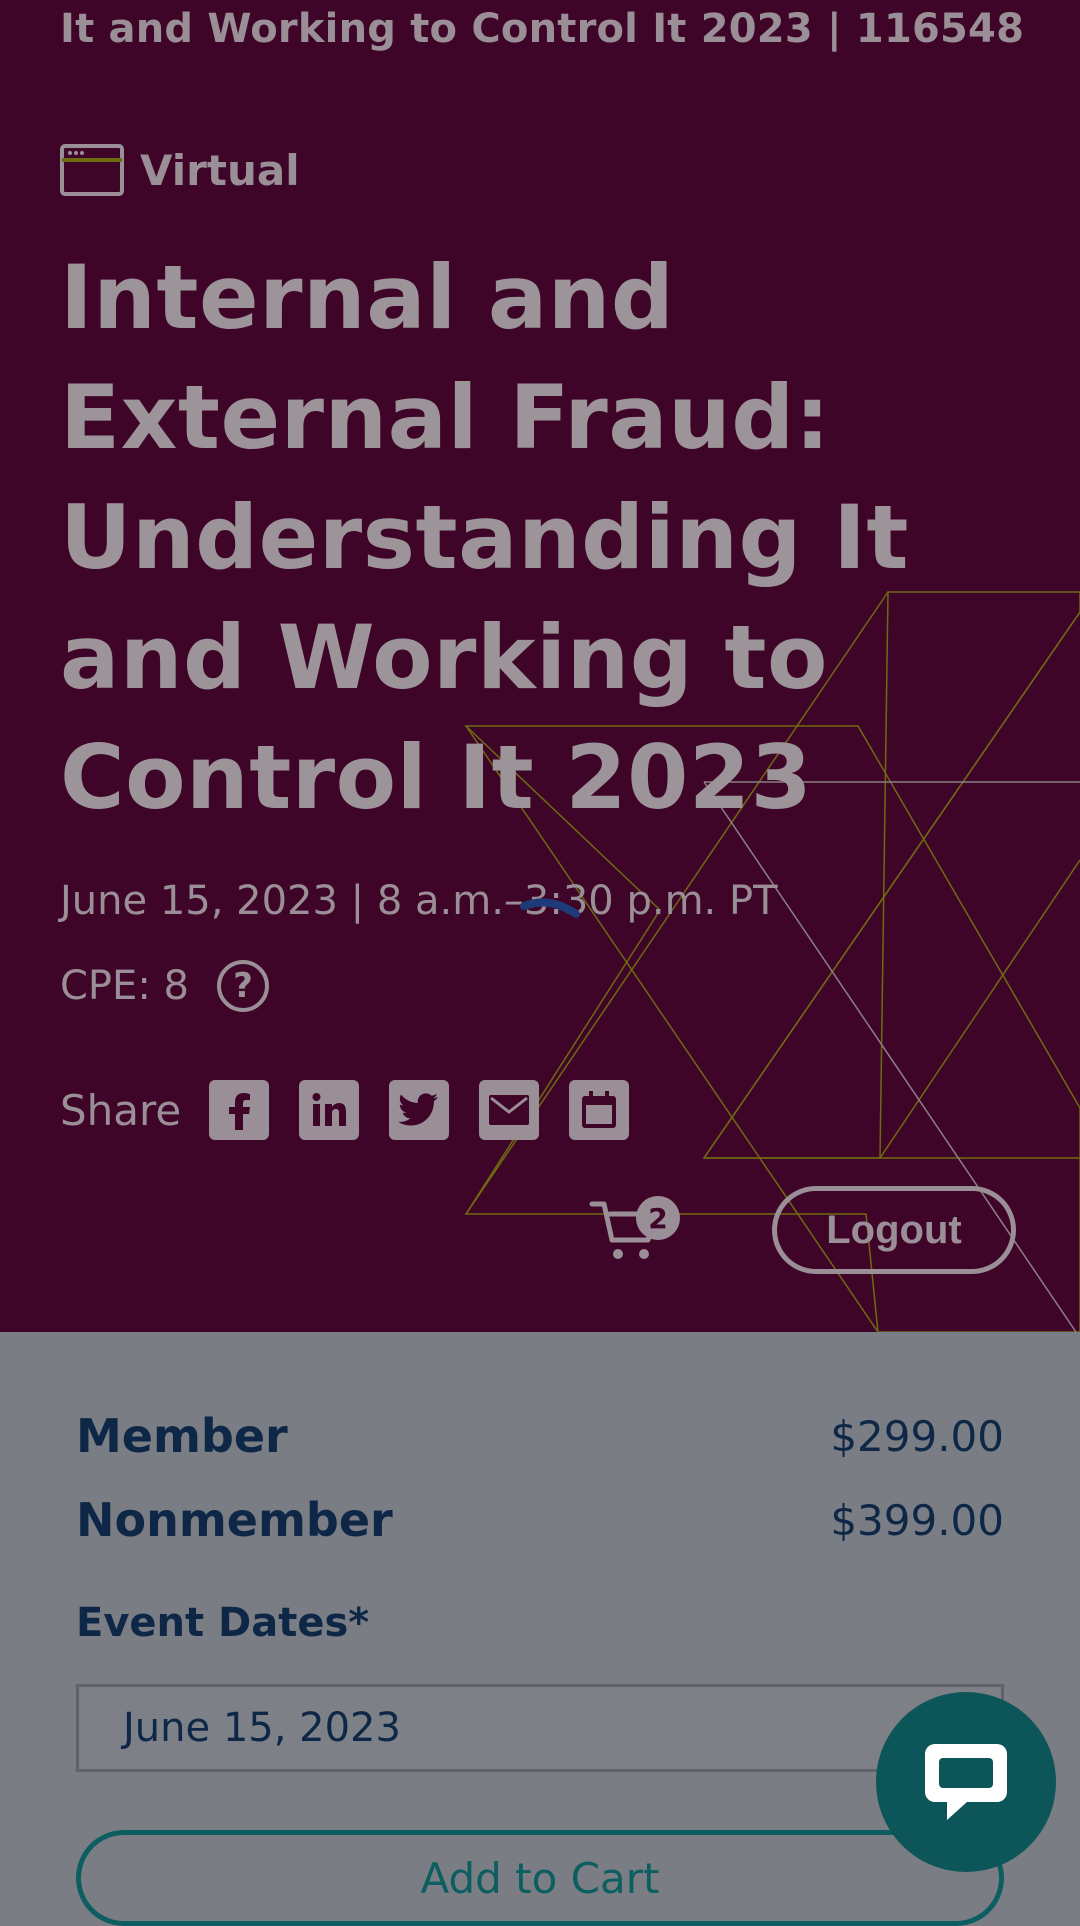 The height and width of the screenshot is (1926, 1080). I want to click on price-row-member: Member $299.00, so click(540, 1436).